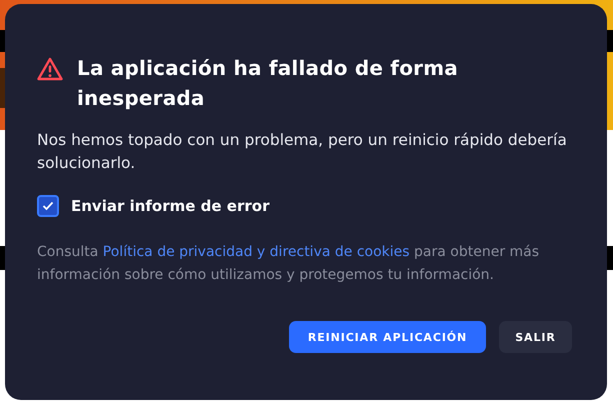 This screenshot has height=408, width=613. What do you see at coordinates (256, 252) in the screenshot?
I see `privacy-link: Política de privacidad y directiva de cookies` at bounding box center [256, 252].